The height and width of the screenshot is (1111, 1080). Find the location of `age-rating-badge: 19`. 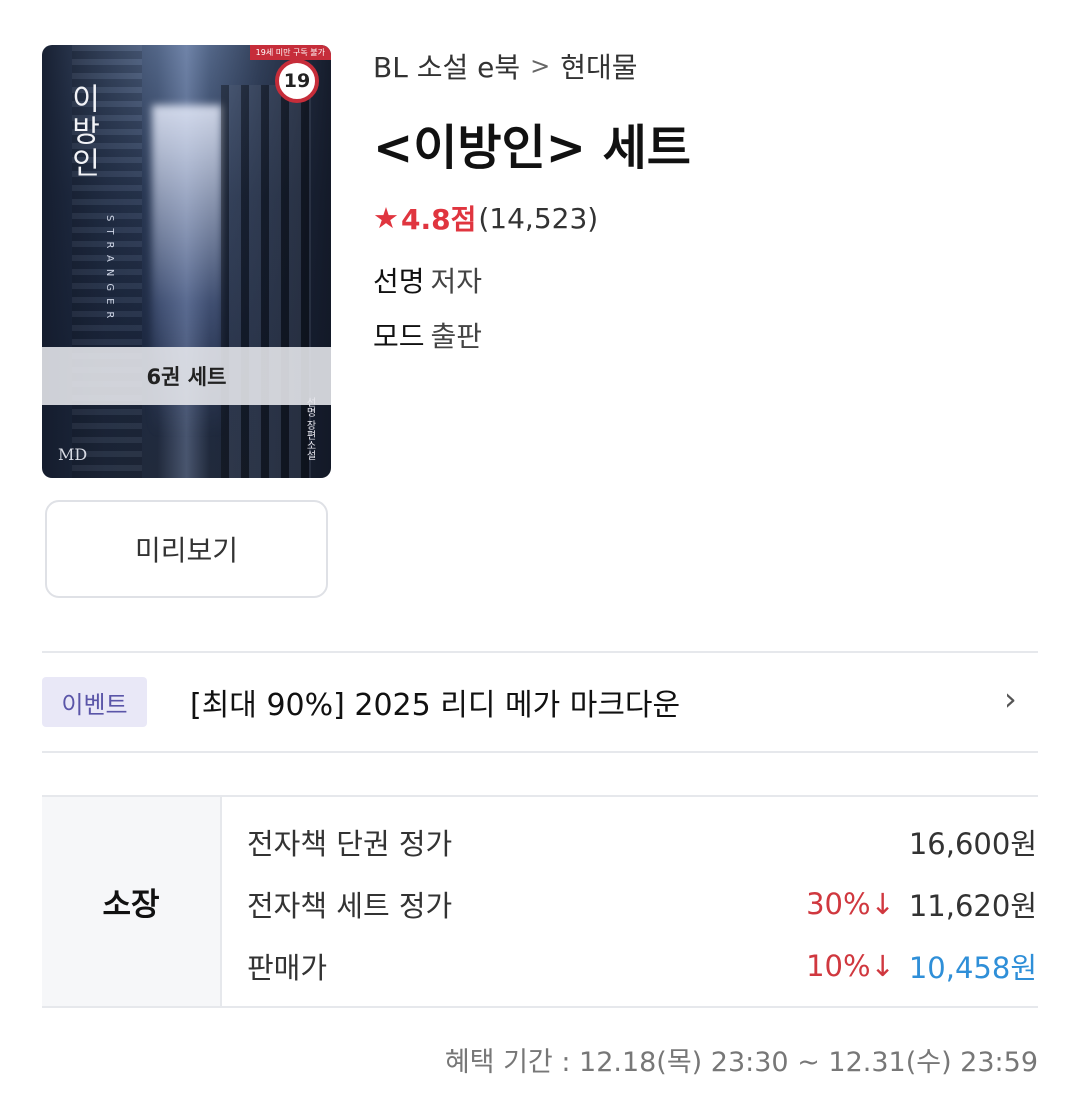

age-rating-badge: 19 is located at coordinates (297, 81).